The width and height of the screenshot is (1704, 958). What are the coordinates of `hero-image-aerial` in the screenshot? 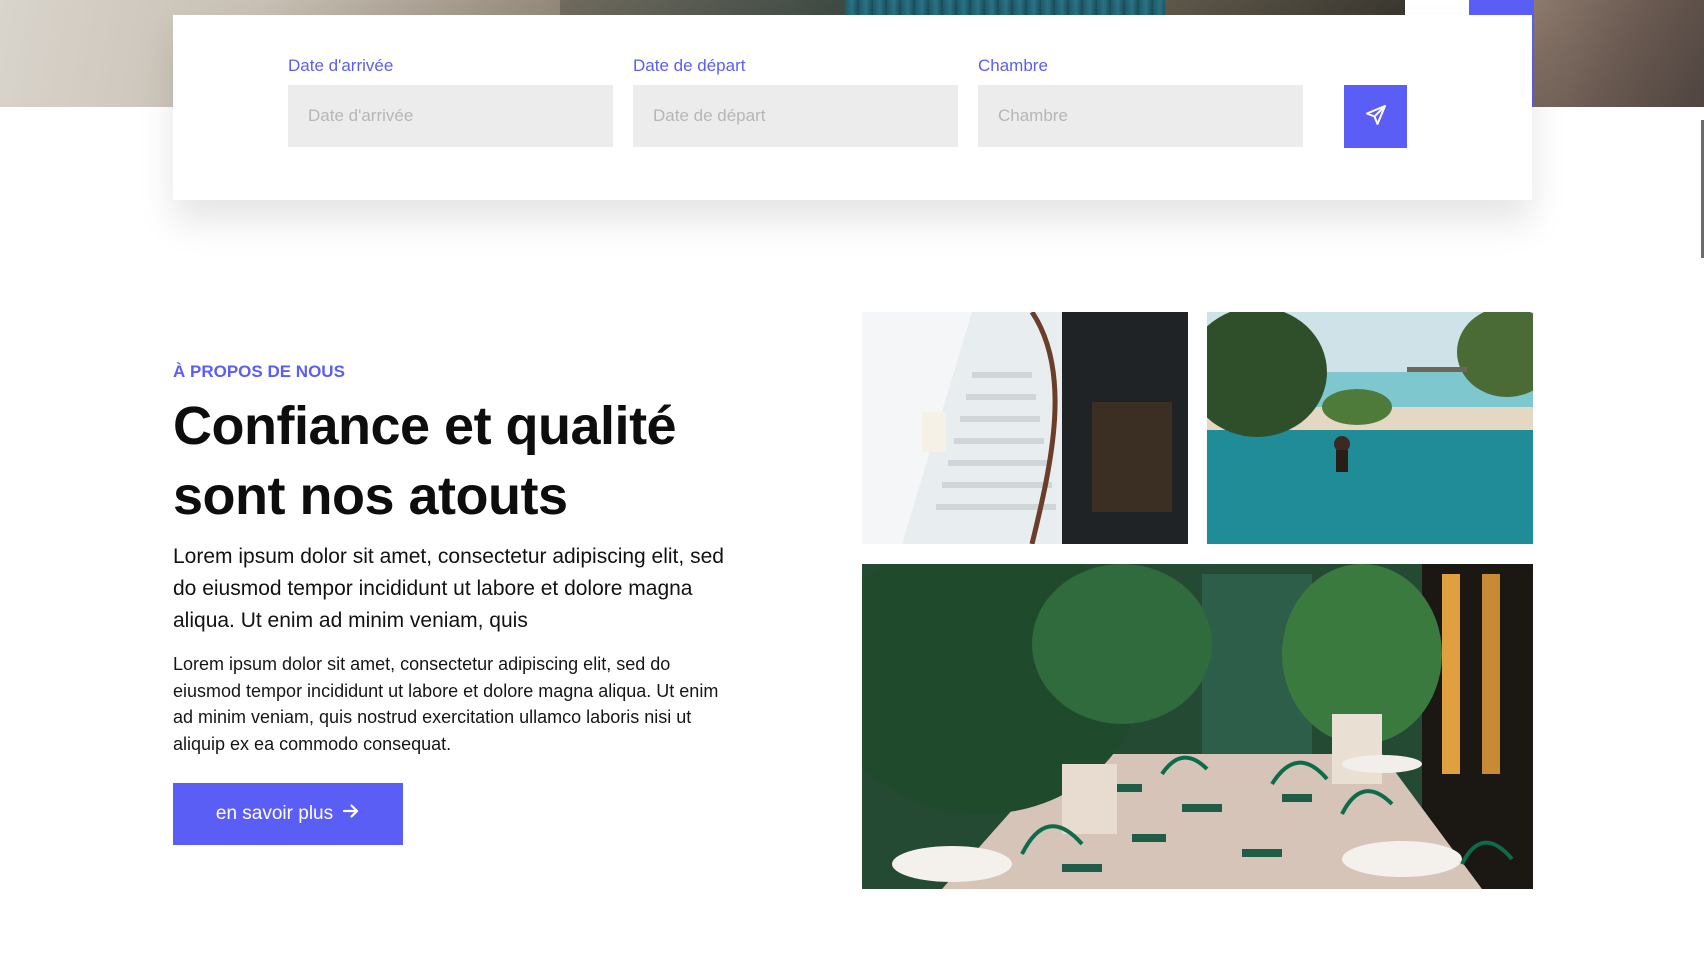 It's located at (1619, 53).